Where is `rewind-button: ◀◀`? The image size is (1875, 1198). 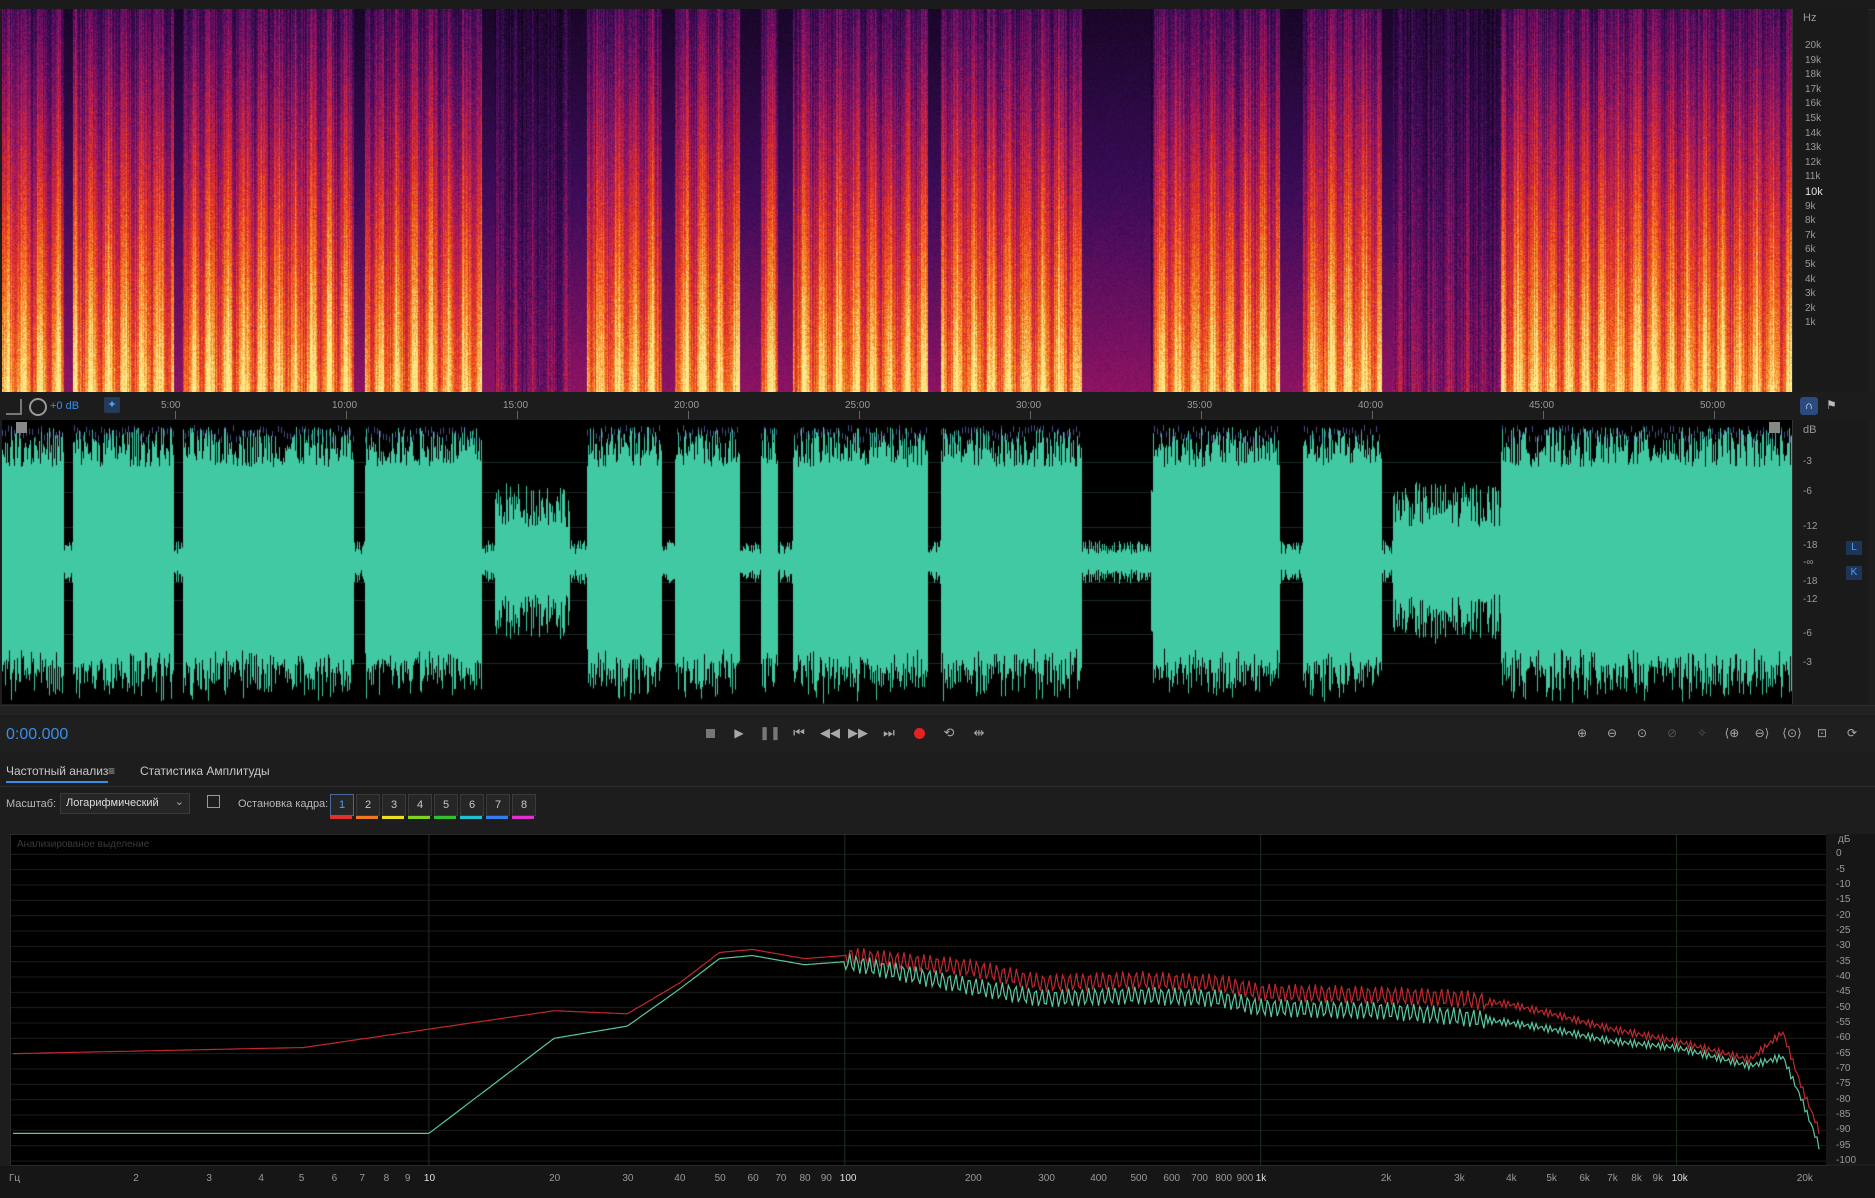 rewind-button: ◀◀ is located at coordinates (830, 733).